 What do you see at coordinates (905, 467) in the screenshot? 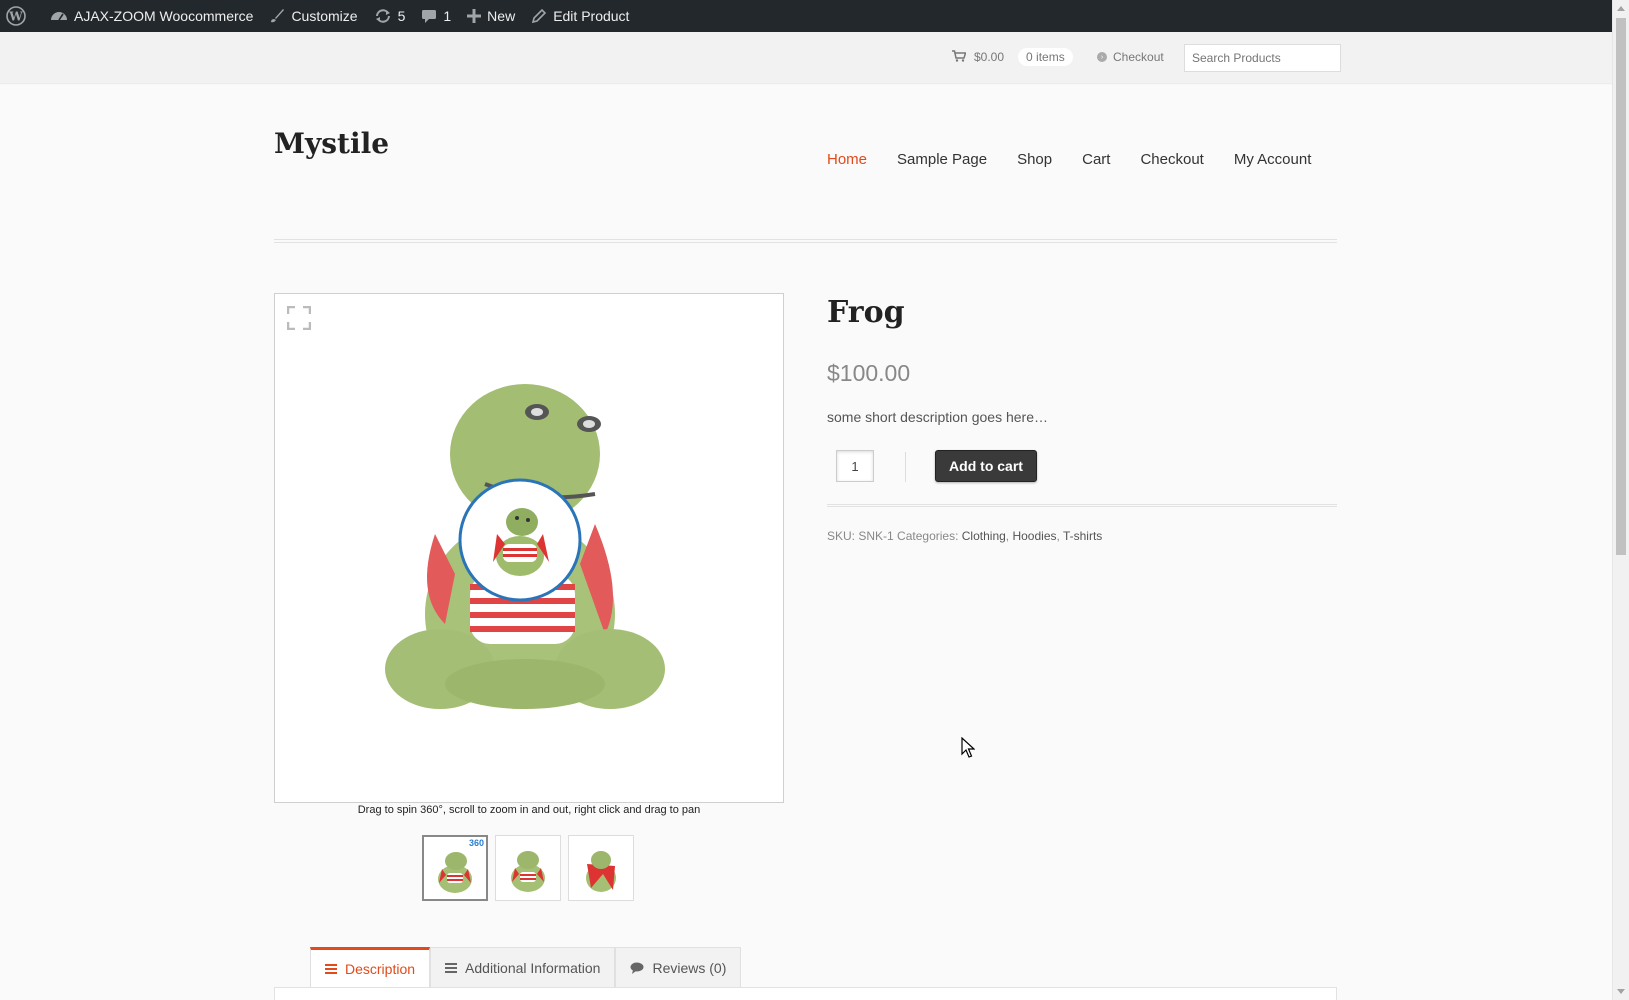
I see `quantity-divider` at bounding box center [905, 467].